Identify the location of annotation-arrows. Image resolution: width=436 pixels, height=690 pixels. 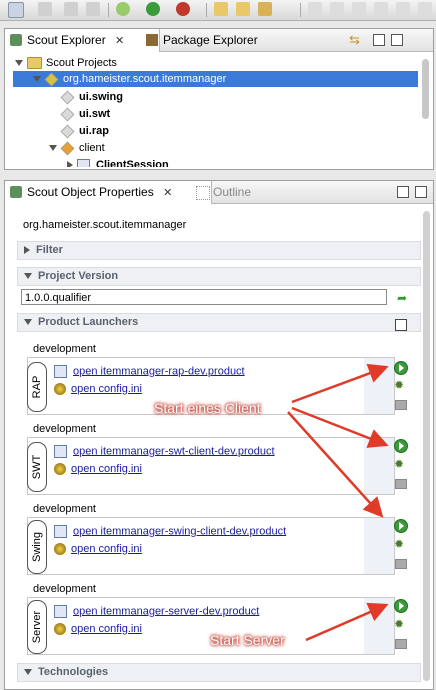
(338, 502).